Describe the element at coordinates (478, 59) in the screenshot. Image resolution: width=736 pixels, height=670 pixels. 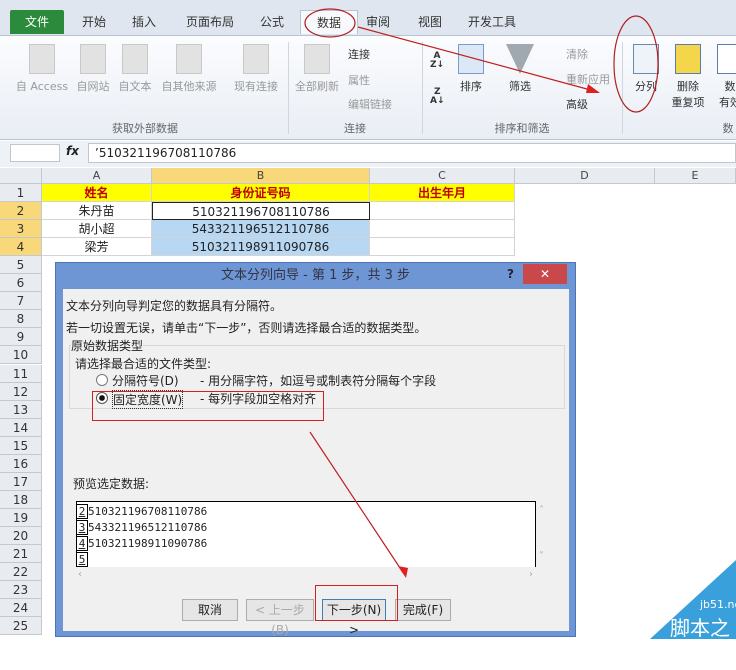
I see `annotation-arrow-to-split` at that location.